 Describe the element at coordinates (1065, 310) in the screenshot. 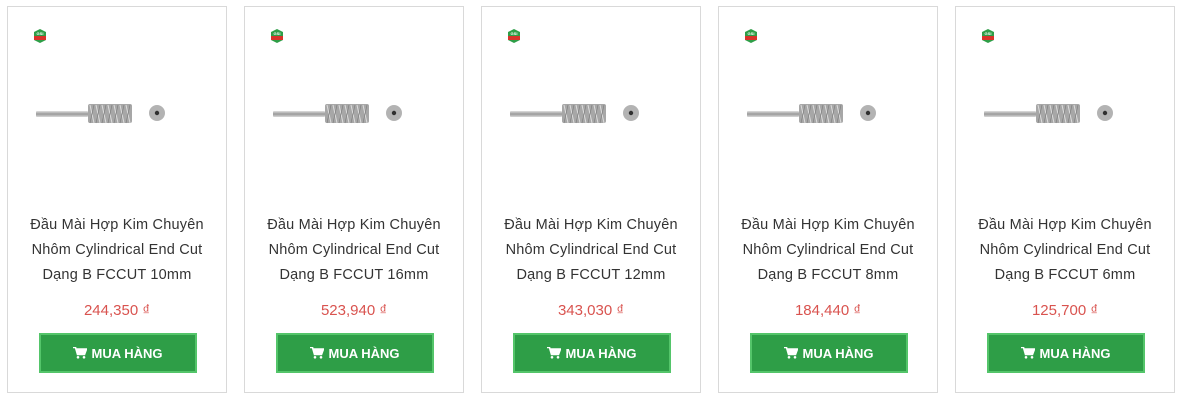

I see `product-price: 125,700 ₫` at that location.